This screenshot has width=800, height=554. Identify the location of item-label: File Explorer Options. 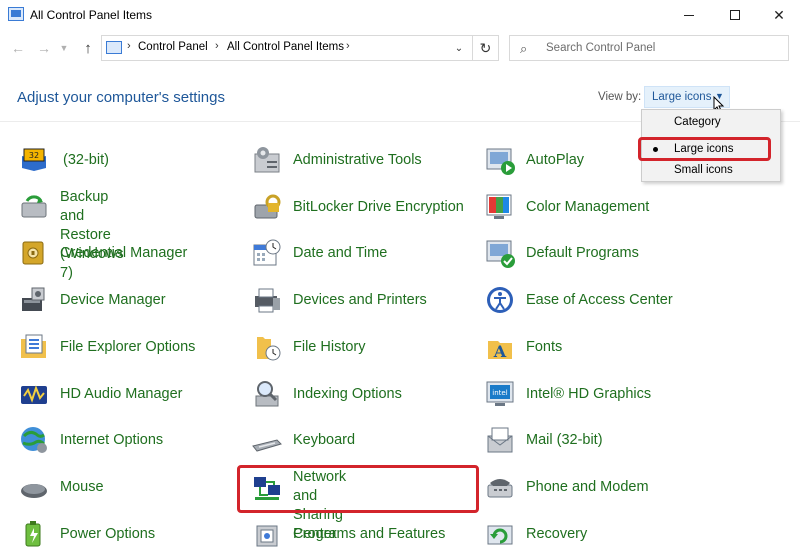
(128, 347).